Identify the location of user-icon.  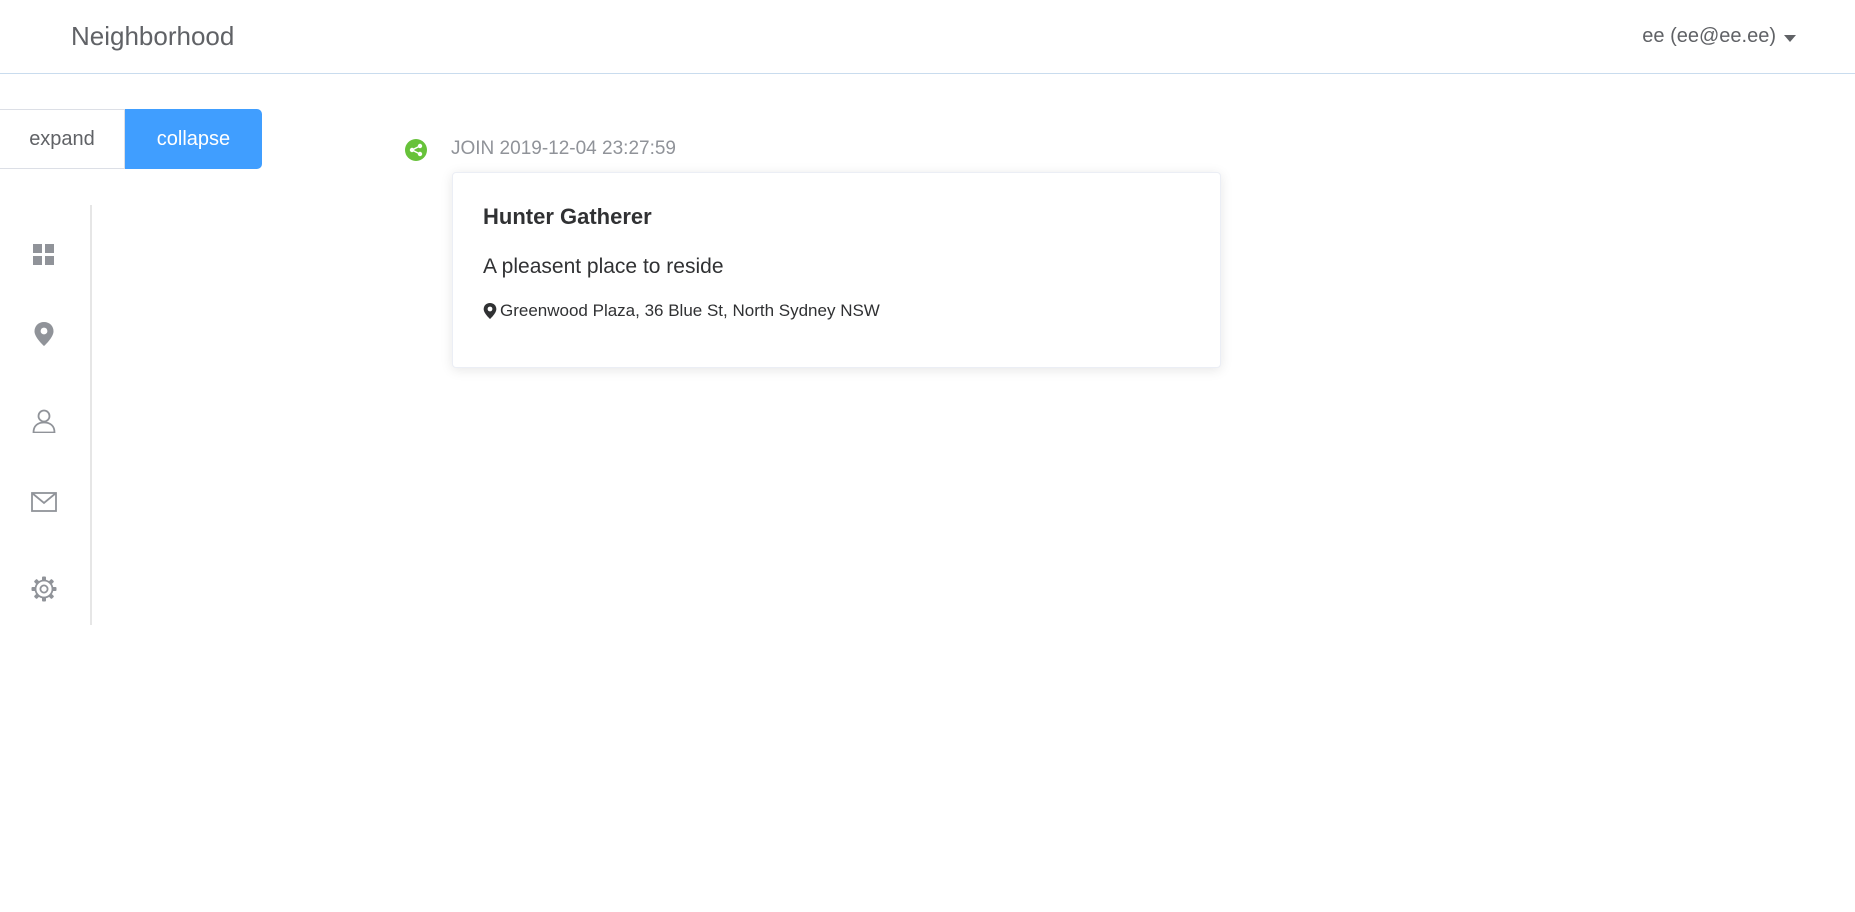
(44, 421).